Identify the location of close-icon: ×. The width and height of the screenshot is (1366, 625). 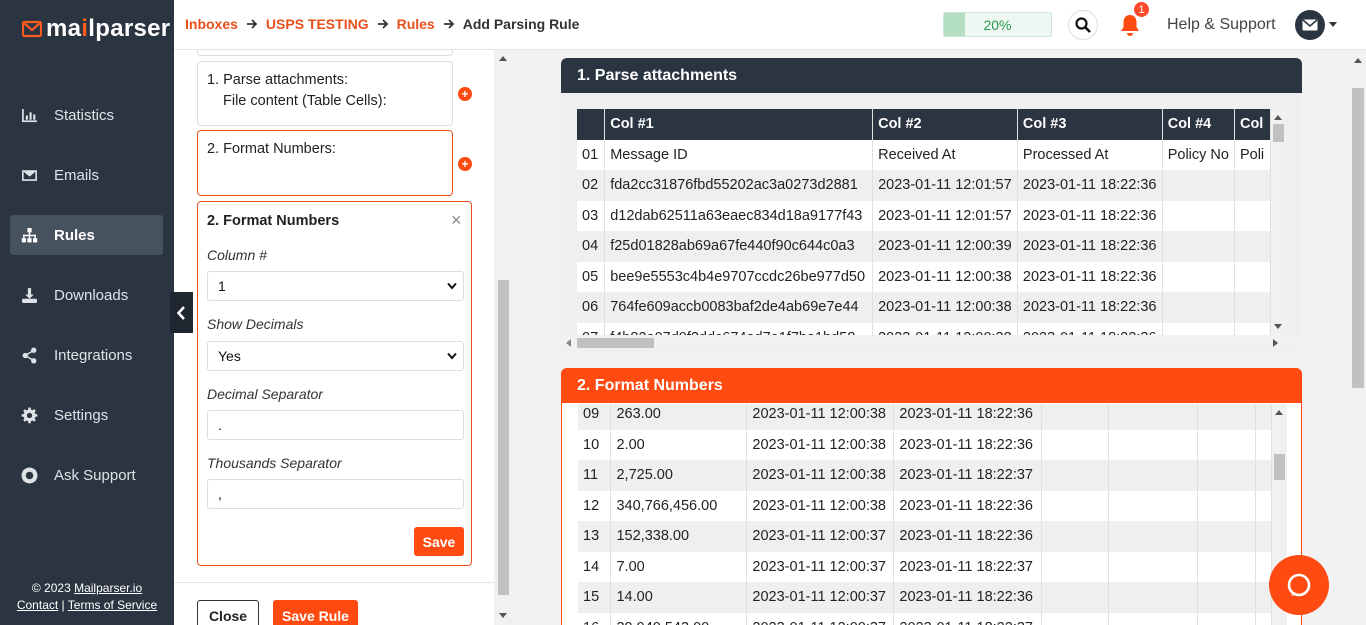
(456, 220).